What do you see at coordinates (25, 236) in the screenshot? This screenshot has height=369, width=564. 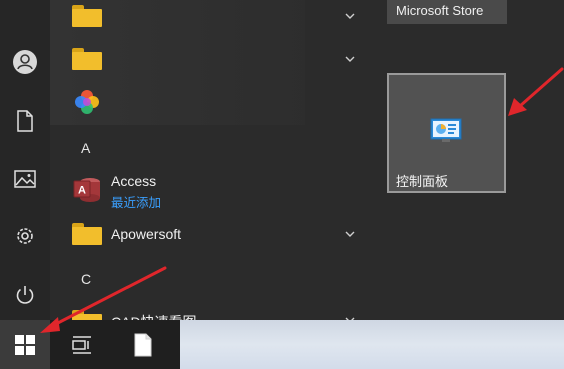 I see `settings-icon` at bounding box center [25, 236].